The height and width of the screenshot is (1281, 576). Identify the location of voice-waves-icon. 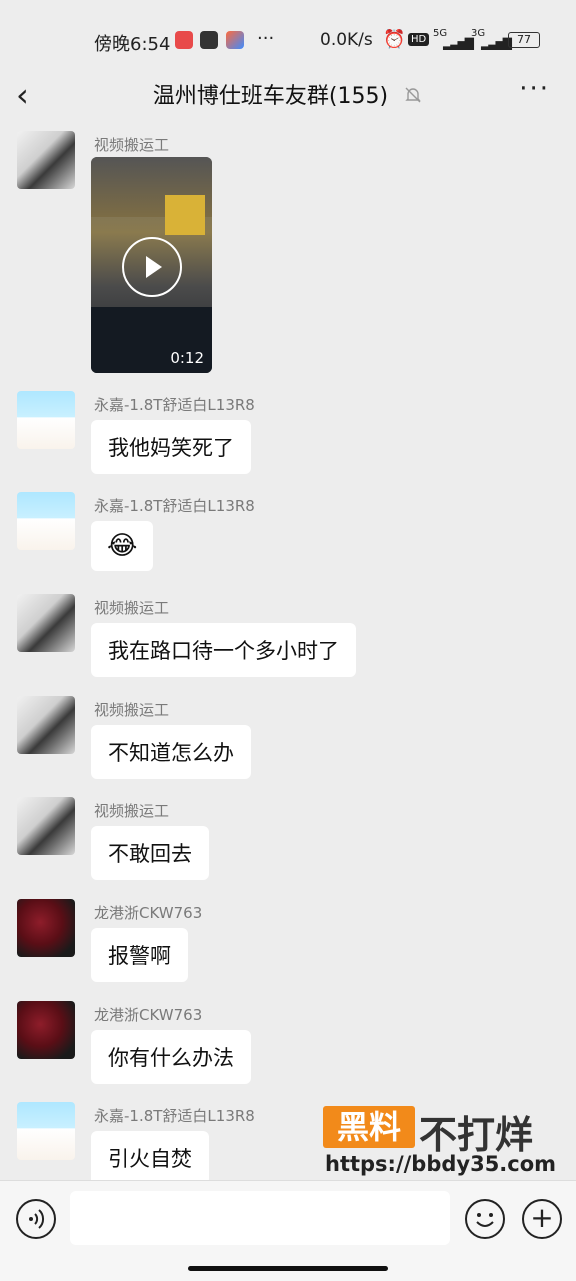
(37, 1219).